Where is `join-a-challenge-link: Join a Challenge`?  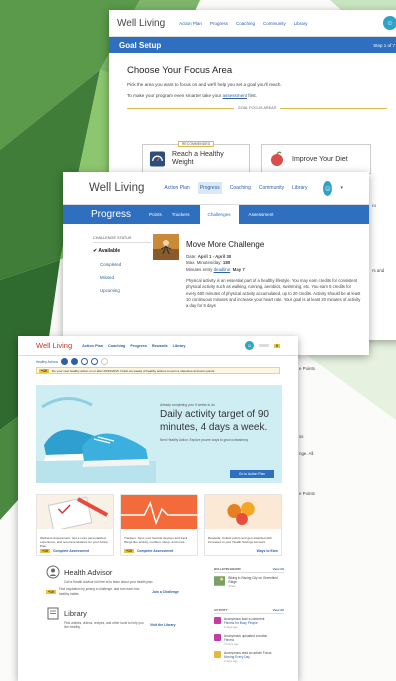
join-a-challenge-link: Join a Challenge is located at coordinates (165, 592).